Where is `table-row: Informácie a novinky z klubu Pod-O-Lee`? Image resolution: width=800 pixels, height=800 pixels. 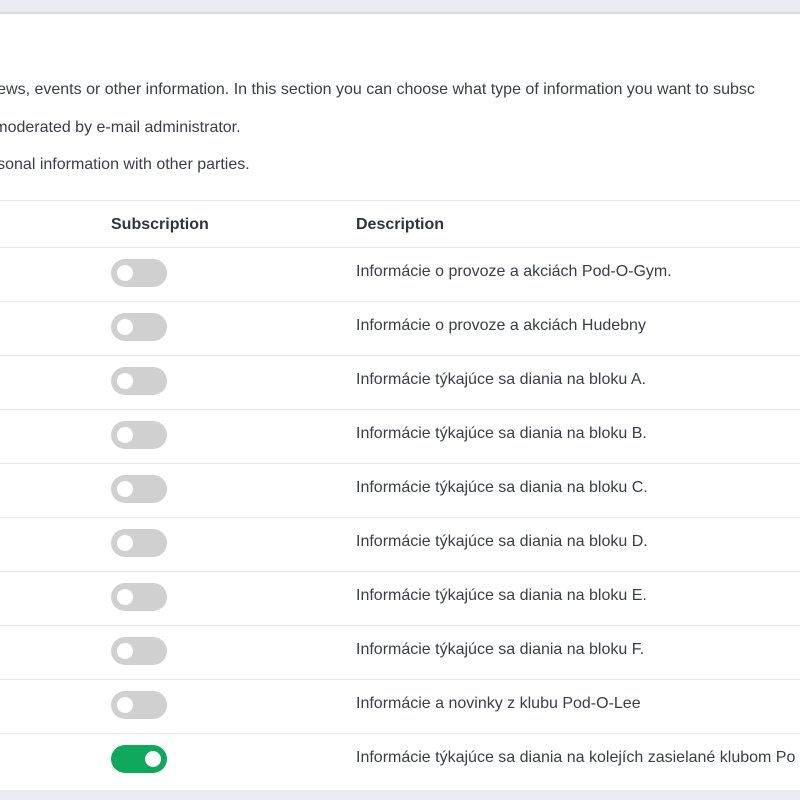 table-row: Informácie a novinky z klubu Pod-O-Lee is located at coordinates (400, 706).